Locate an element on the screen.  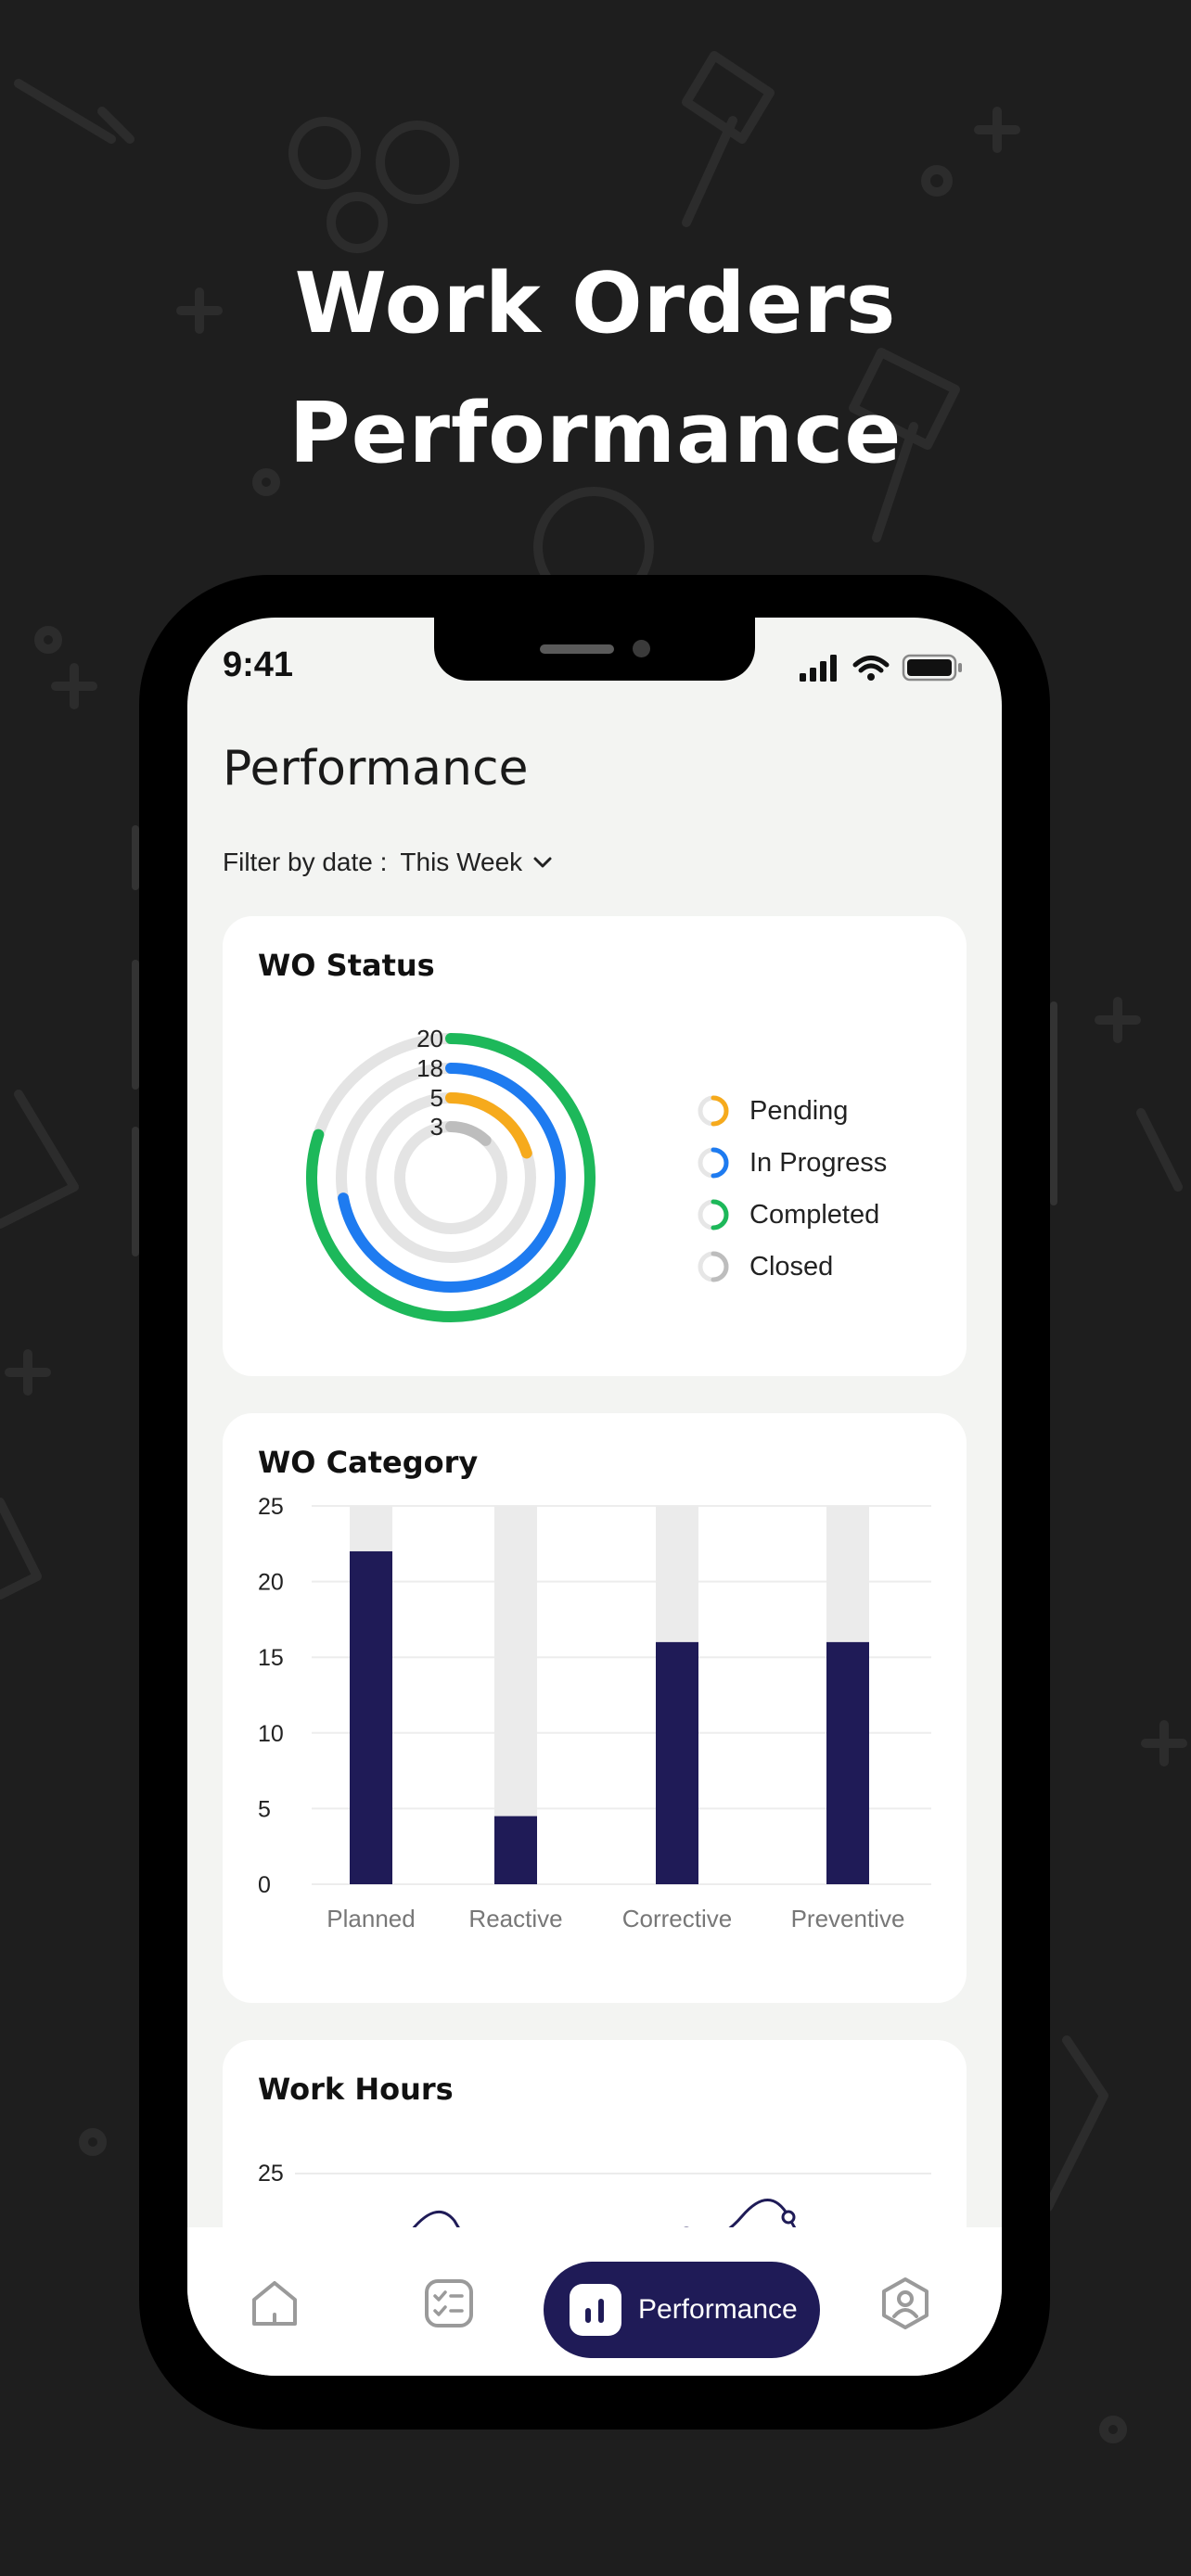
bottom-tab-bar: Performance is located at coordinates (594, 2301).